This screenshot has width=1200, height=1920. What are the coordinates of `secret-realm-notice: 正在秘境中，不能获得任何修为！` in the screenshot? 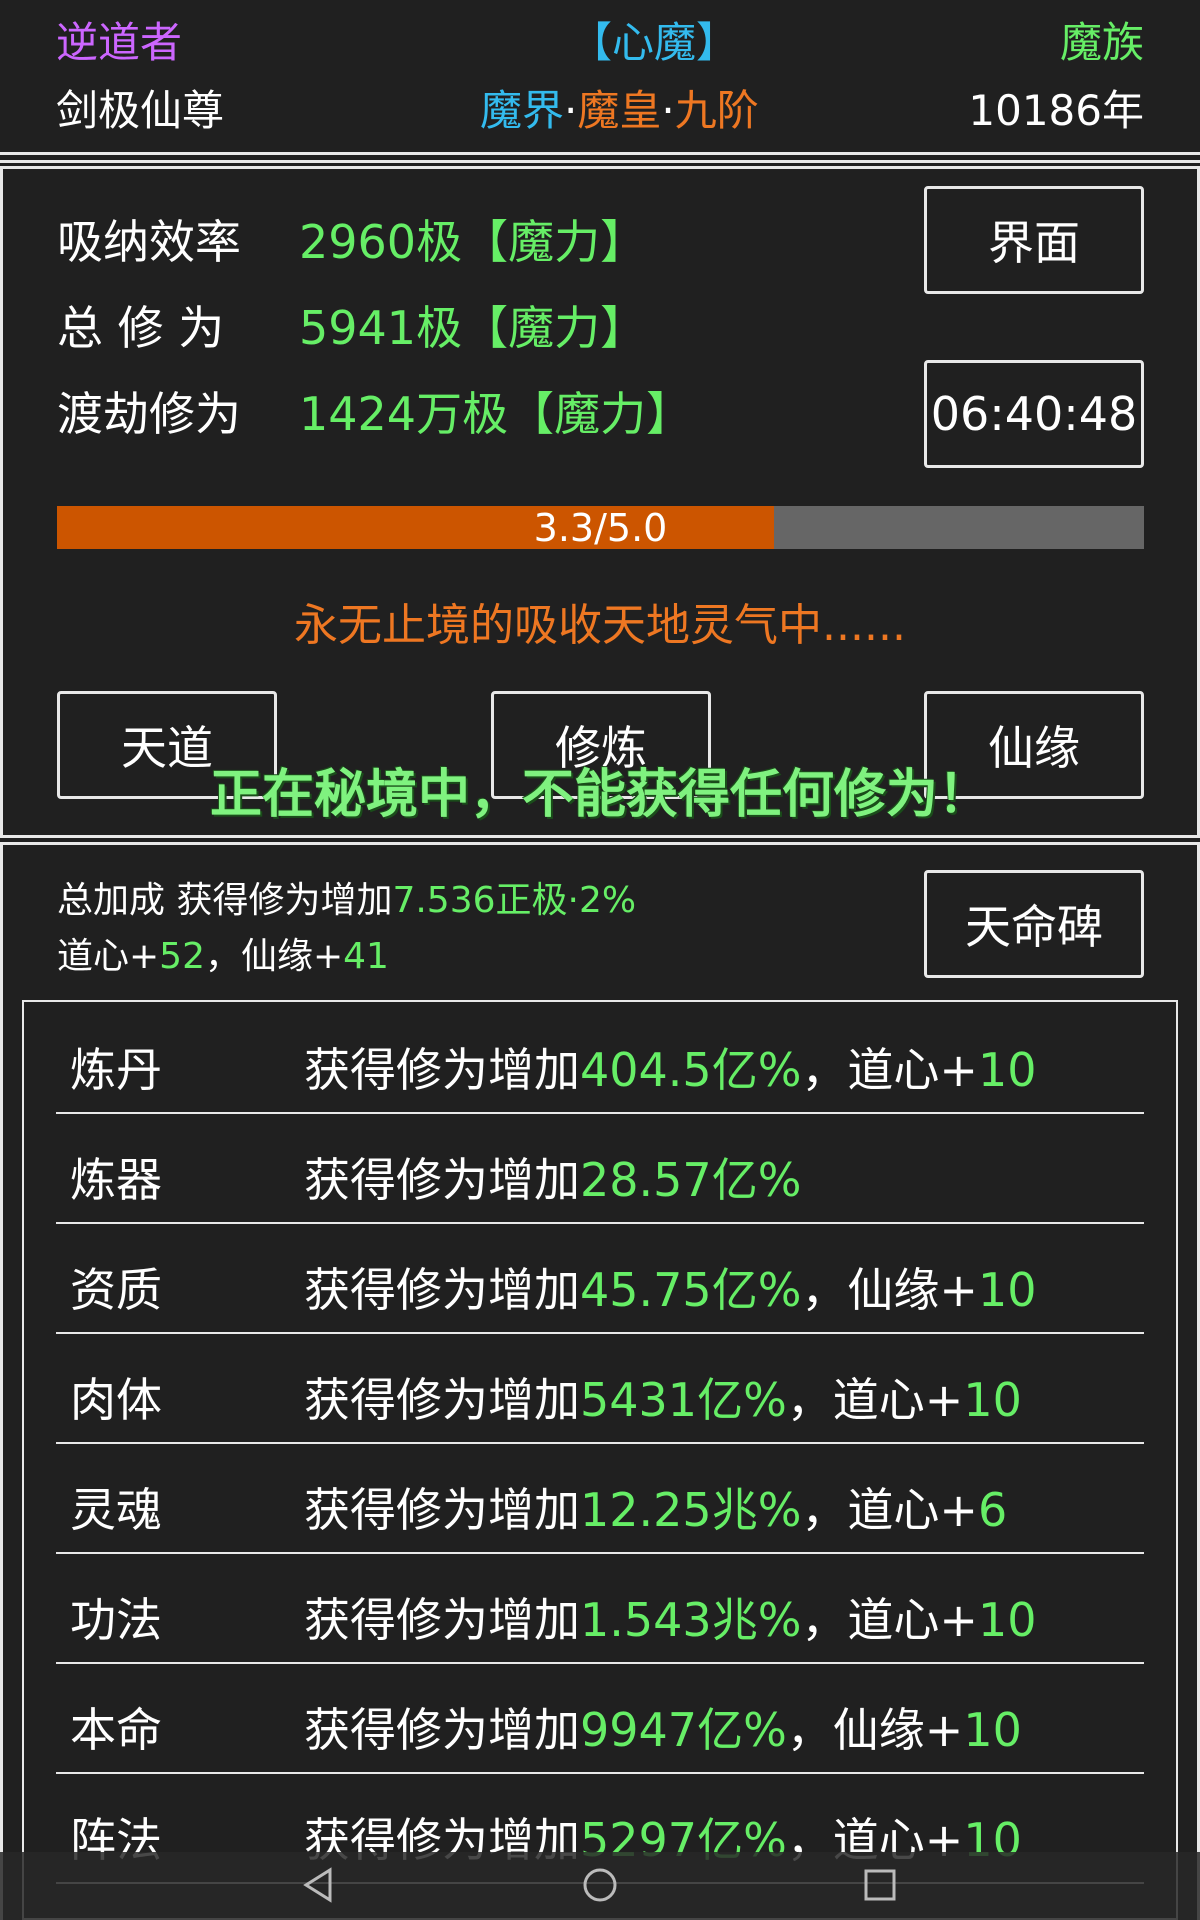 It's located at (599, 795).